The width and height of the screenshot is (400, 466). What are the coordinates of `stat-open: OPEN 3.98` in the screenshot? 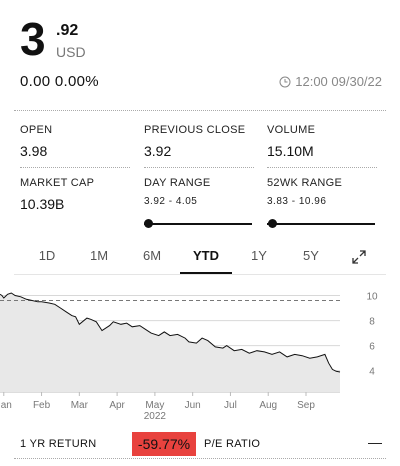 It's located at (36, 141).